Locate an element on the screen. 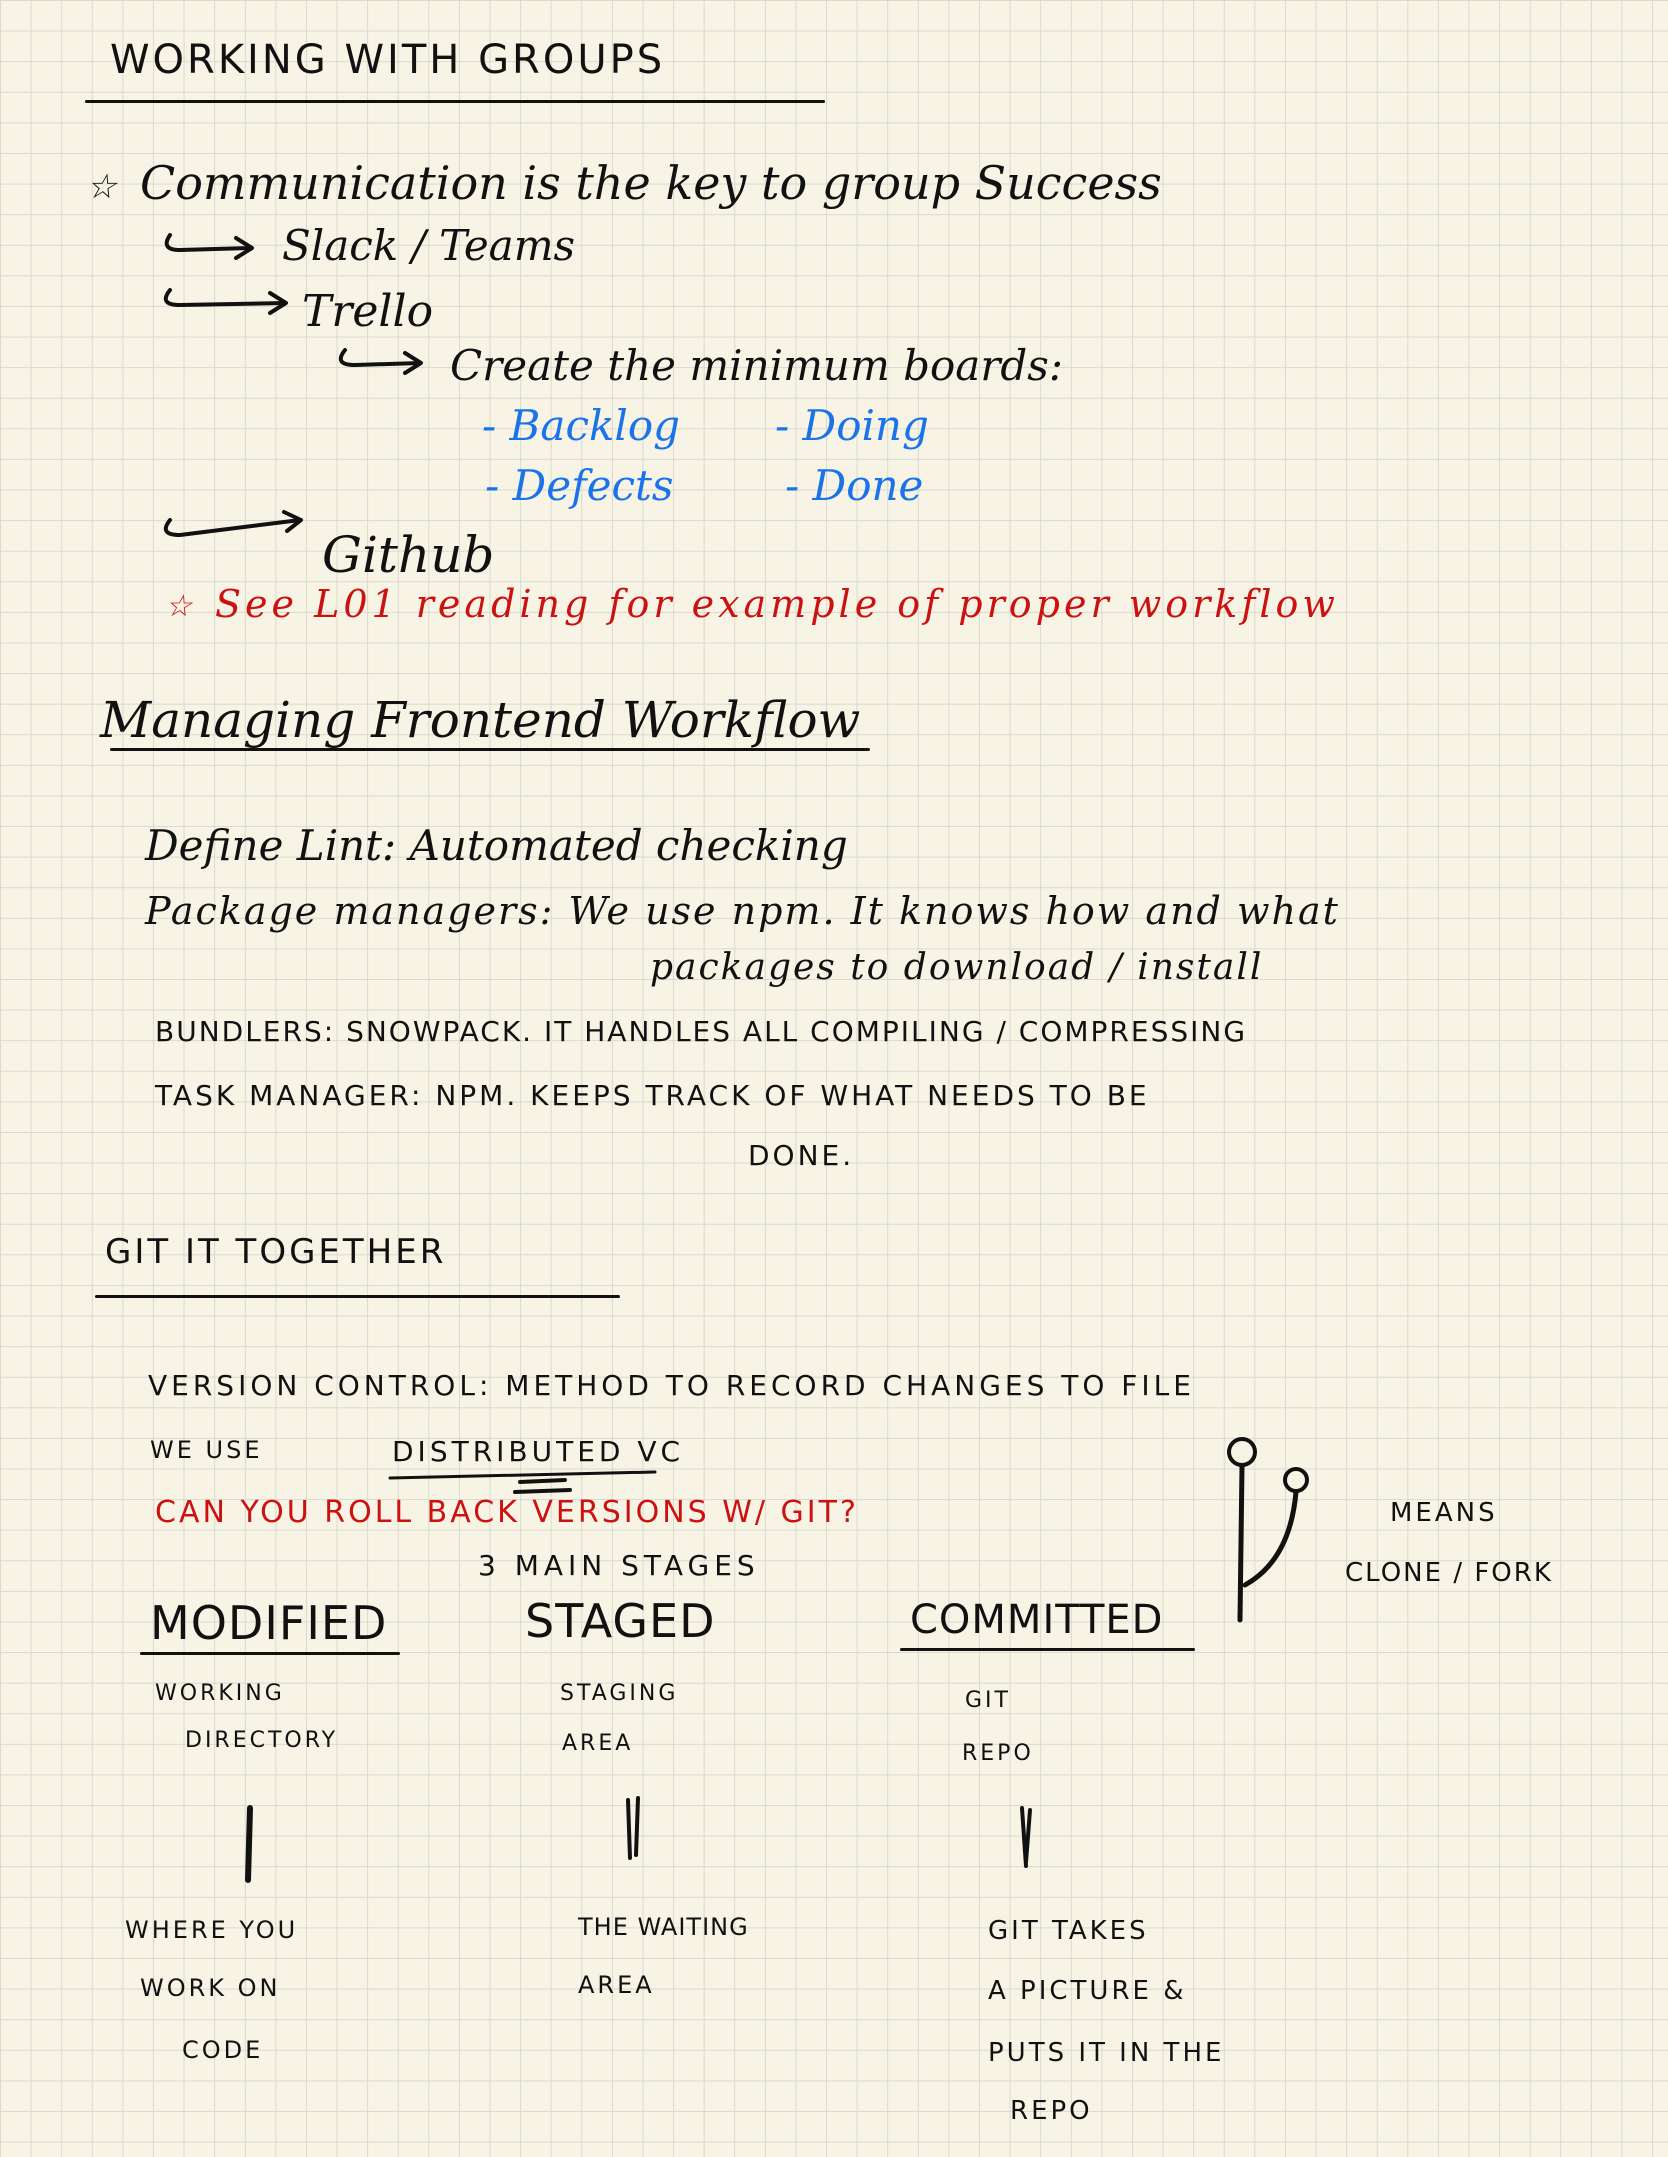 The image size is (1668, 2157). stage-modified-area1: WORKING is located at coordinates (220, 1693).